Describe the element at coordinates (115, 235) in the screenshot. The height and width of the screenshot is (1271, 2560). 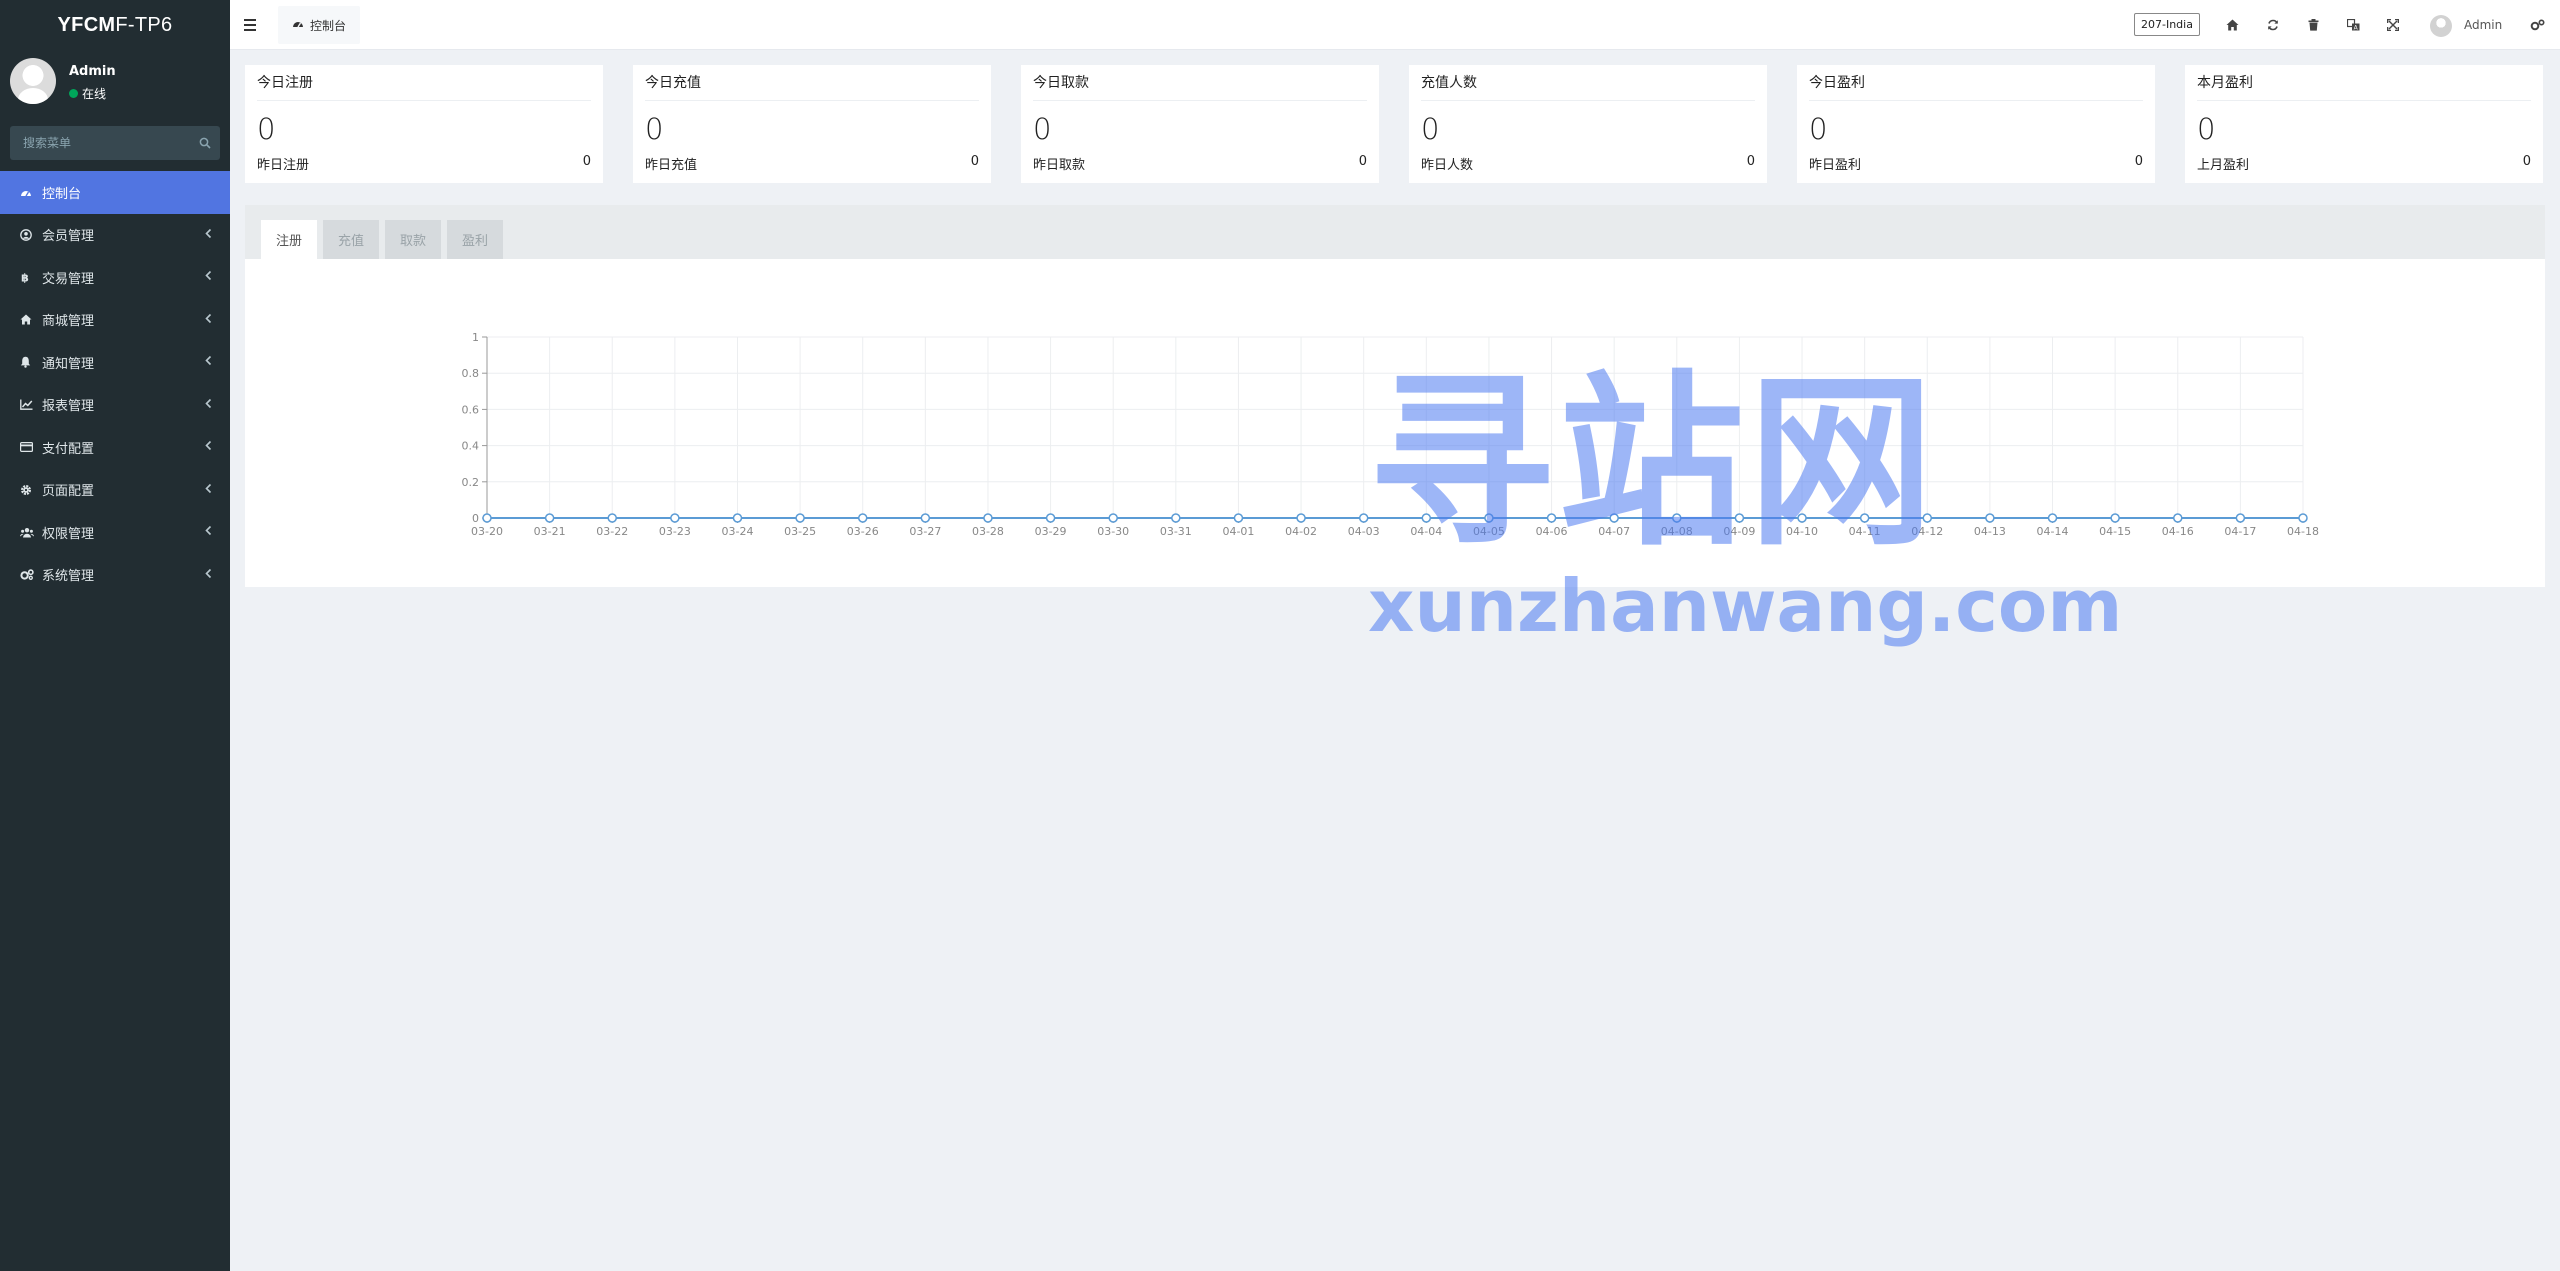
I see `sidebar-item-2: 会员管理` at that location.